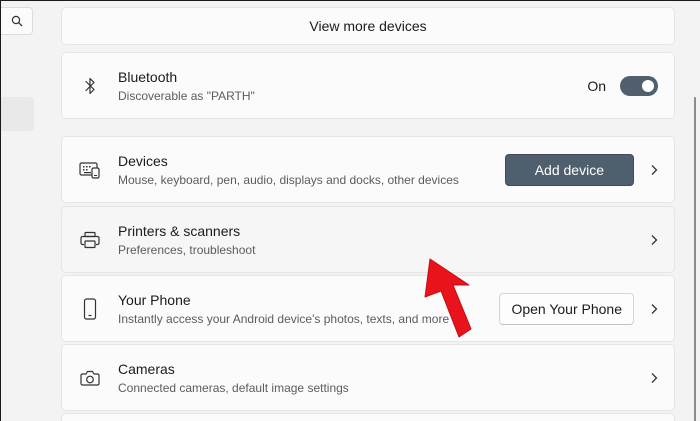  Describe the element at coordinates (154, 300) in the screenshot. I see `phone-title: Your Phone` at that location.